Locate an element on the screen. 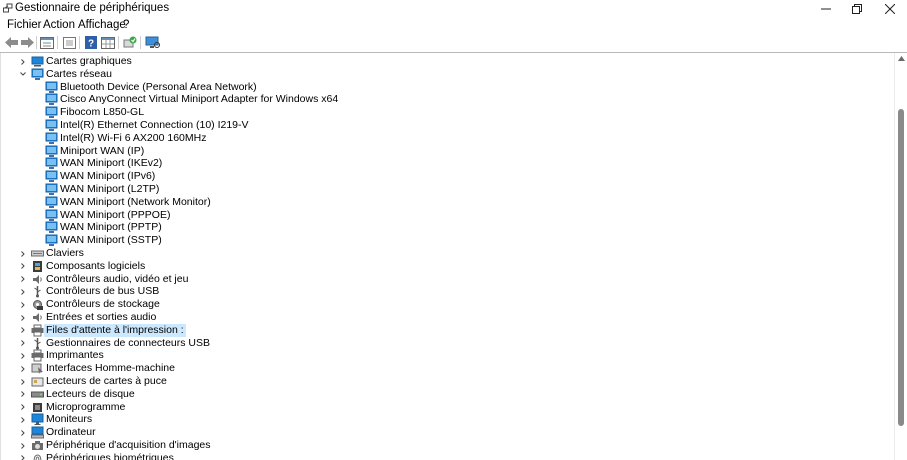 The image size is (907, 460). menu-fichier: Fichier is located at coordinates (24, 25).